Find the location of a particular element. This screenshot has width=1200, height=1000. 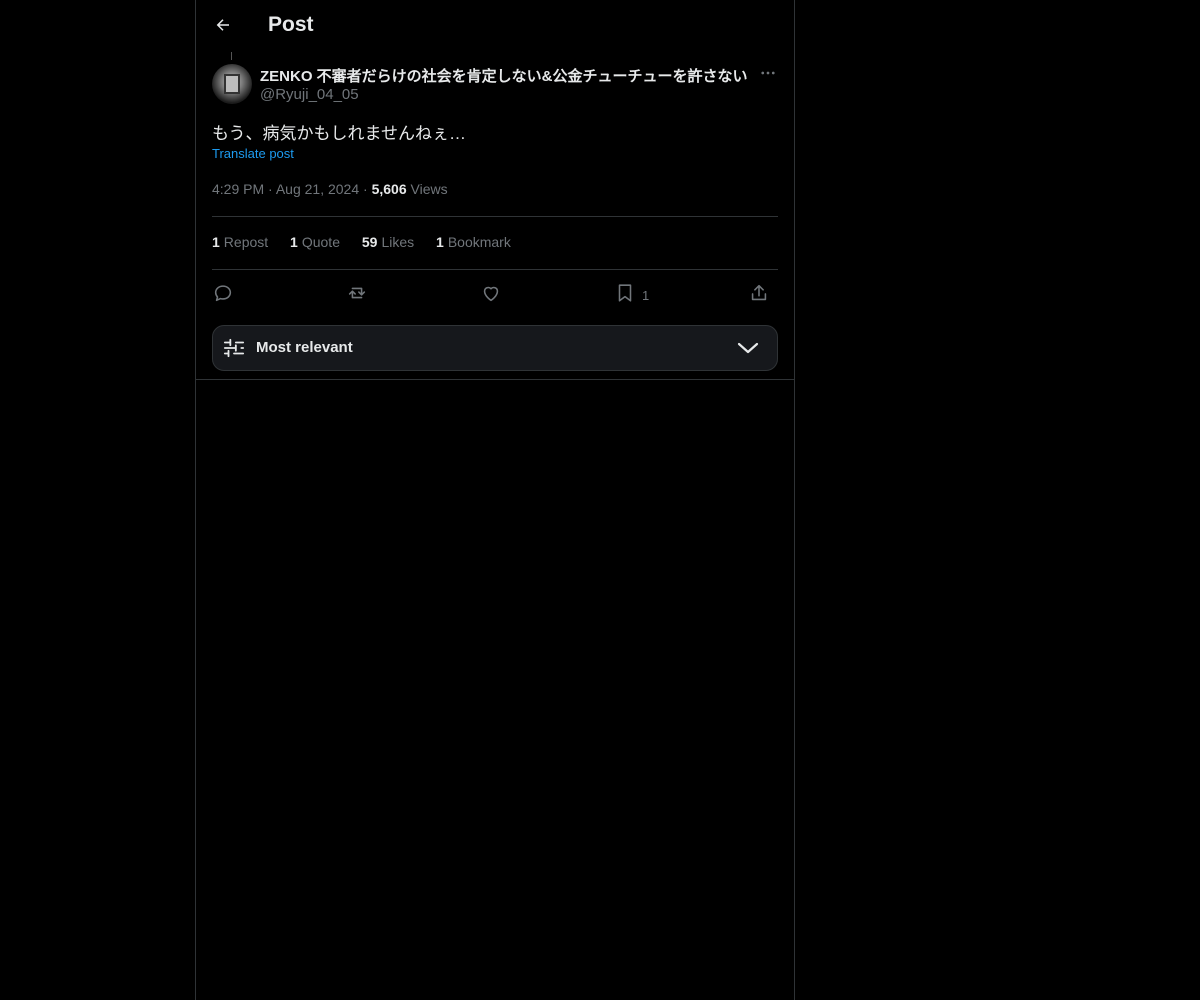

reply-button is located at coordinates (223, 293).